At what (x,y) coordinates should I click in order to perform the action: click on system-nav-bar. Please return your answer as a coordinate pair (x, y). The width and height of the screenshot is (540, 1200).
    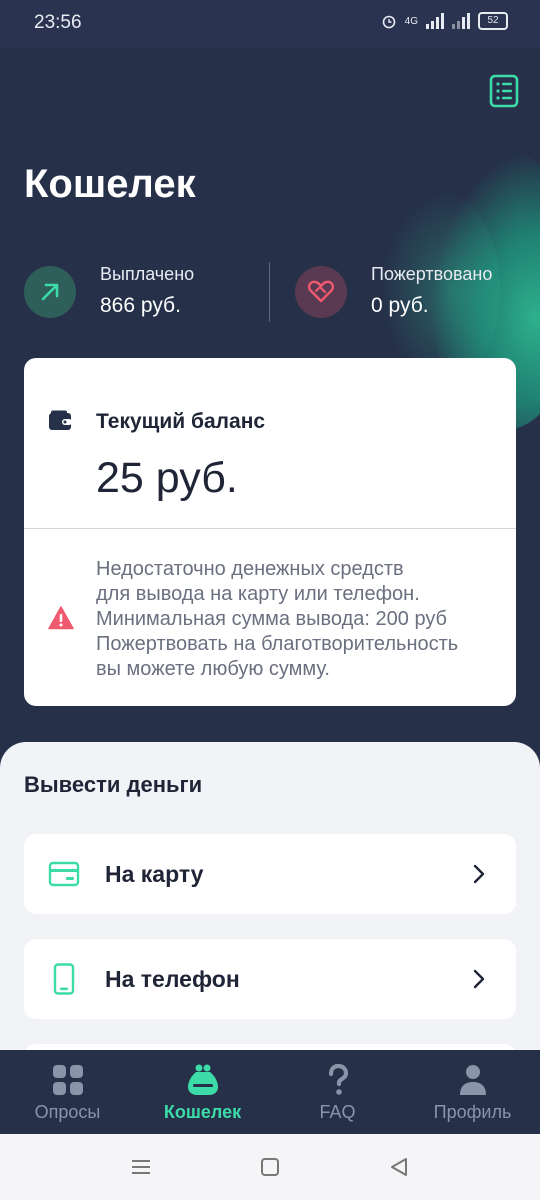
    Looking at the image, I should click on (270, 1167).